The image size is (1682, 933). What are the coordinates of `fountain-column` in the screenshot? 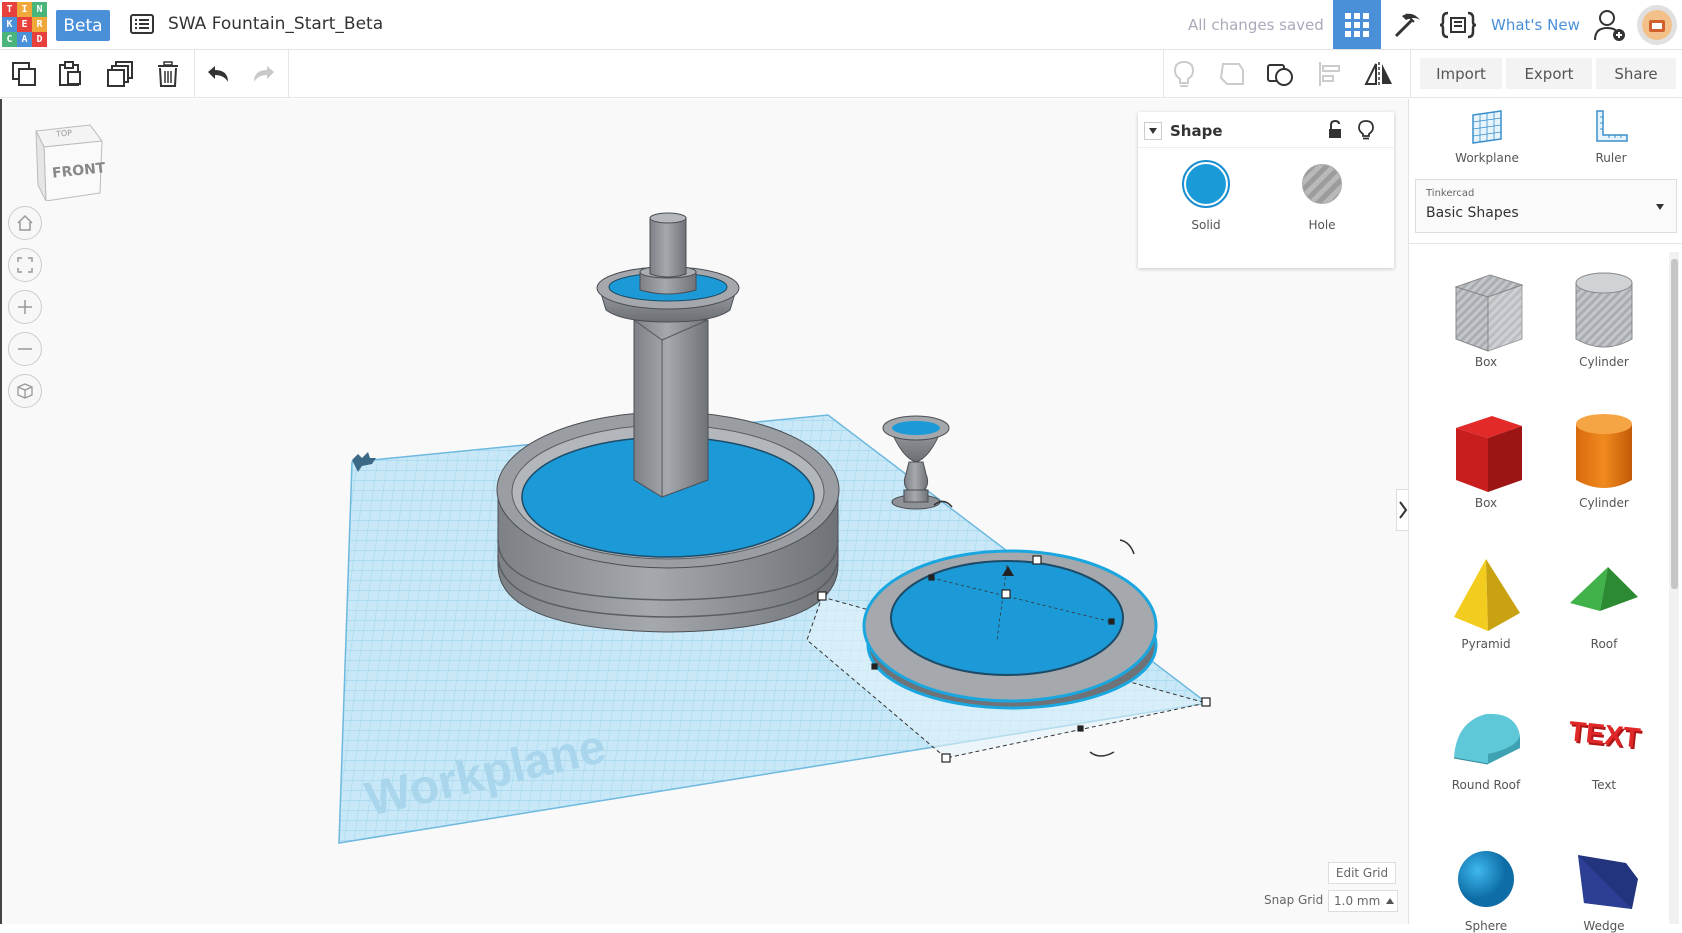 It's located at (671, 408).